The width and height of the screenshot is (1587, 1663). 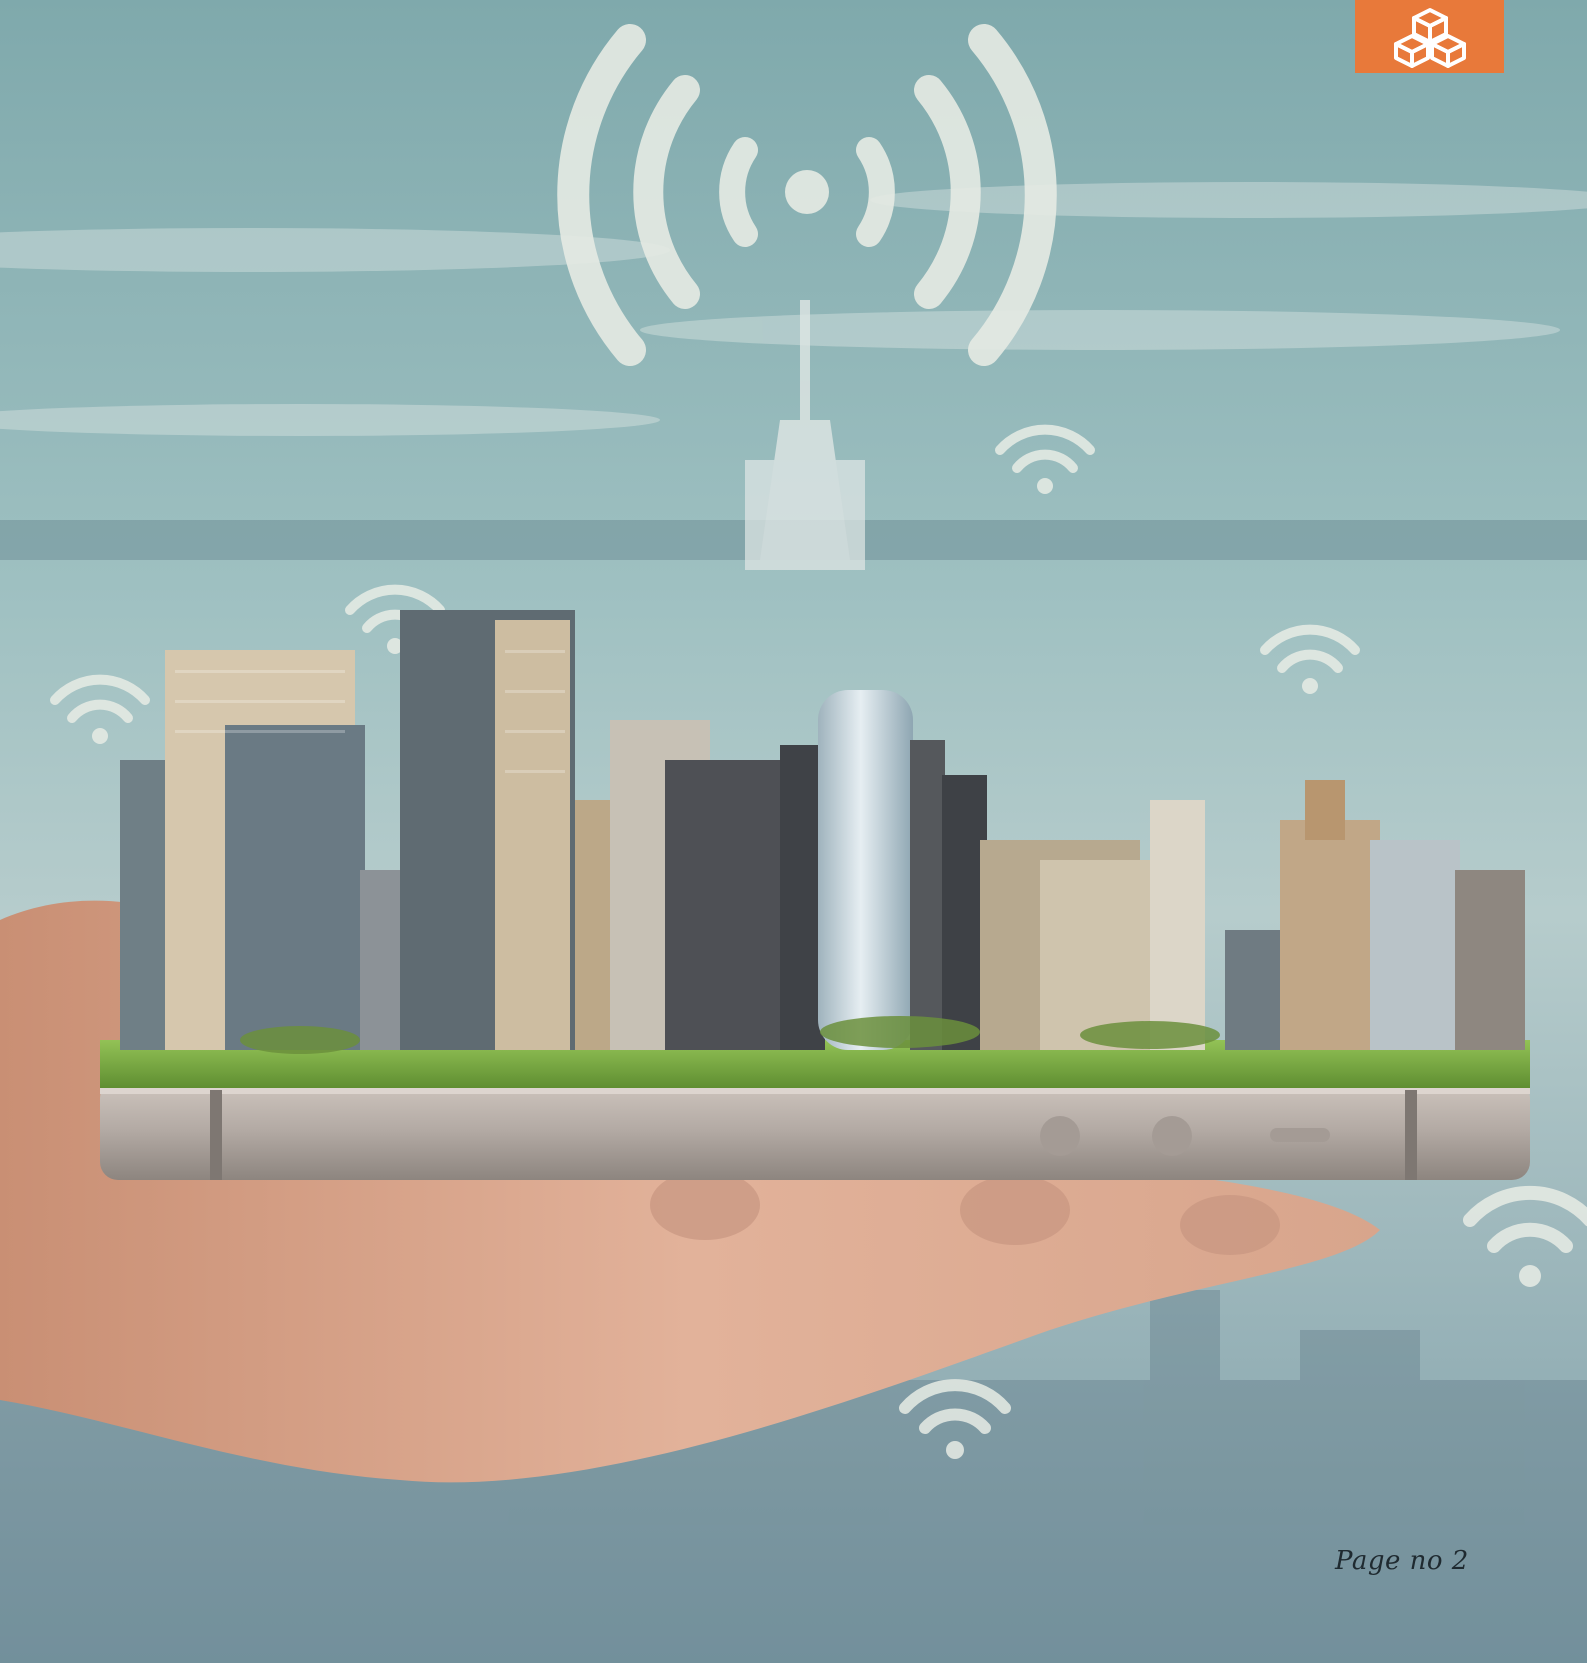 What do you see at coordinates (1402, 1561) in the screenshot?
I see `page-number: Page no 2` at bounding box center [1402, 1561].